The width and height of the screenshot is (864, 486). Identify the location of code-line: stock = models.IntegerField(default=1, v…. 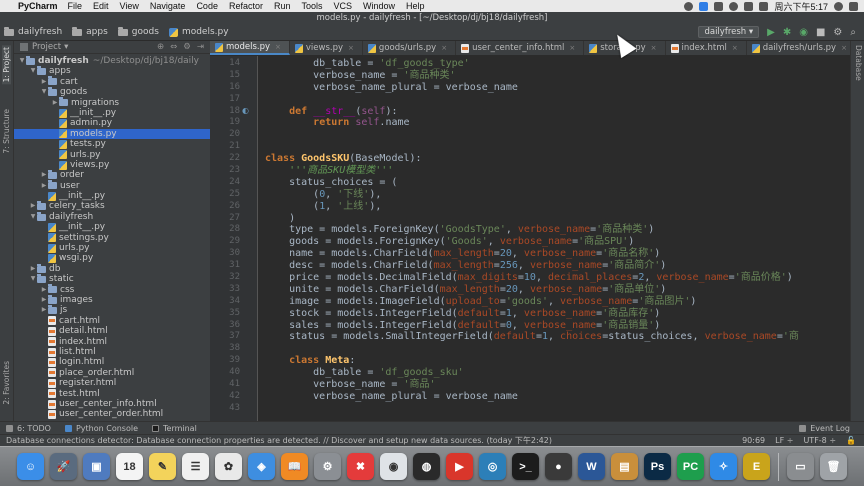
(532, 314).